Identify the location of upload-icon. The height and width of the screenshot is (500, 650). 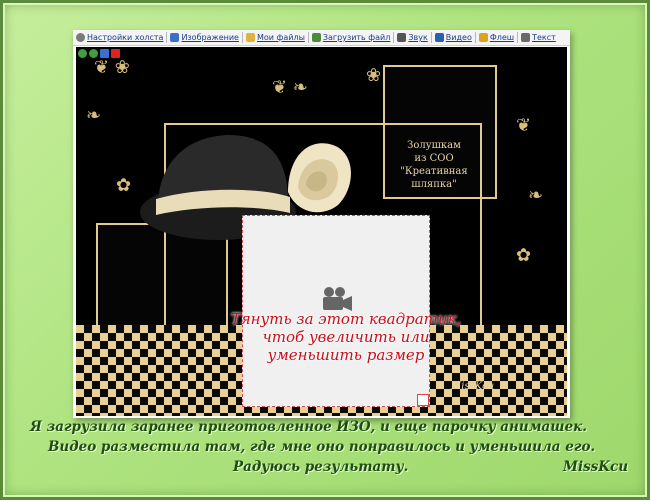
(316, 37).